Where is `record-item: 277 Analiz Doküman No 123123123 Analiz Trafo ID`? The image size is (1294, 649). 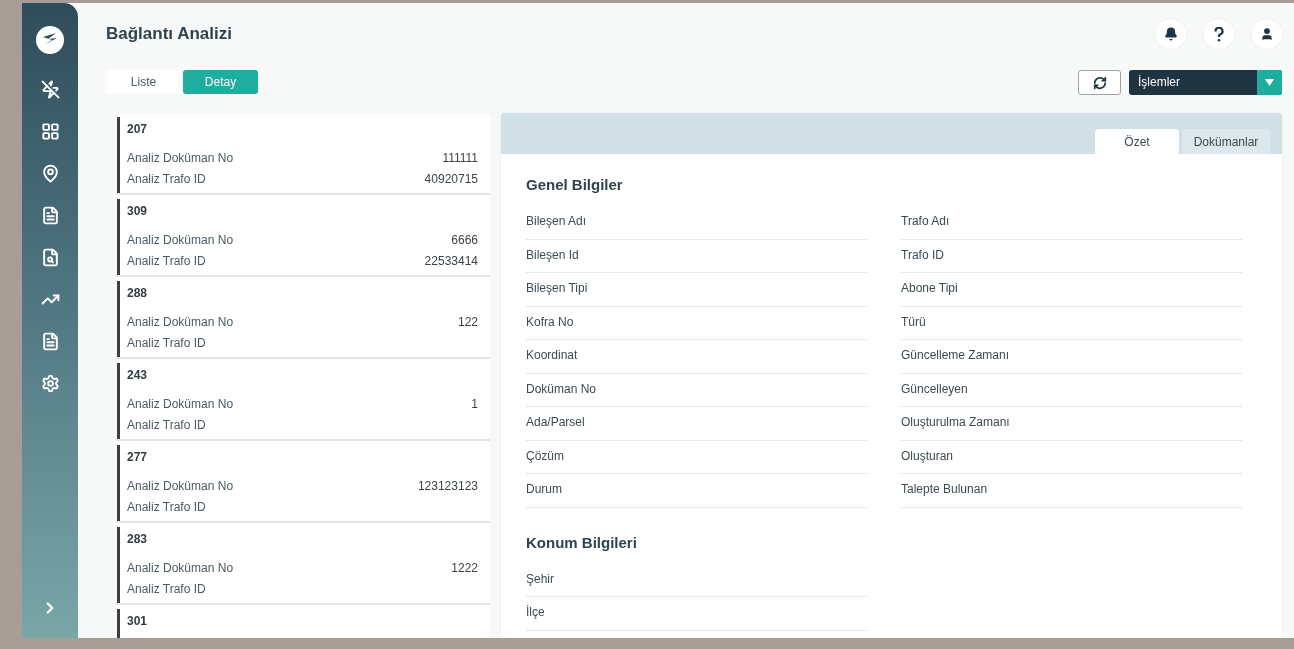 record-item: 277 Analiz Doküman No 123123123 Analiz Trafo ID is located at coordinates (297, 483).